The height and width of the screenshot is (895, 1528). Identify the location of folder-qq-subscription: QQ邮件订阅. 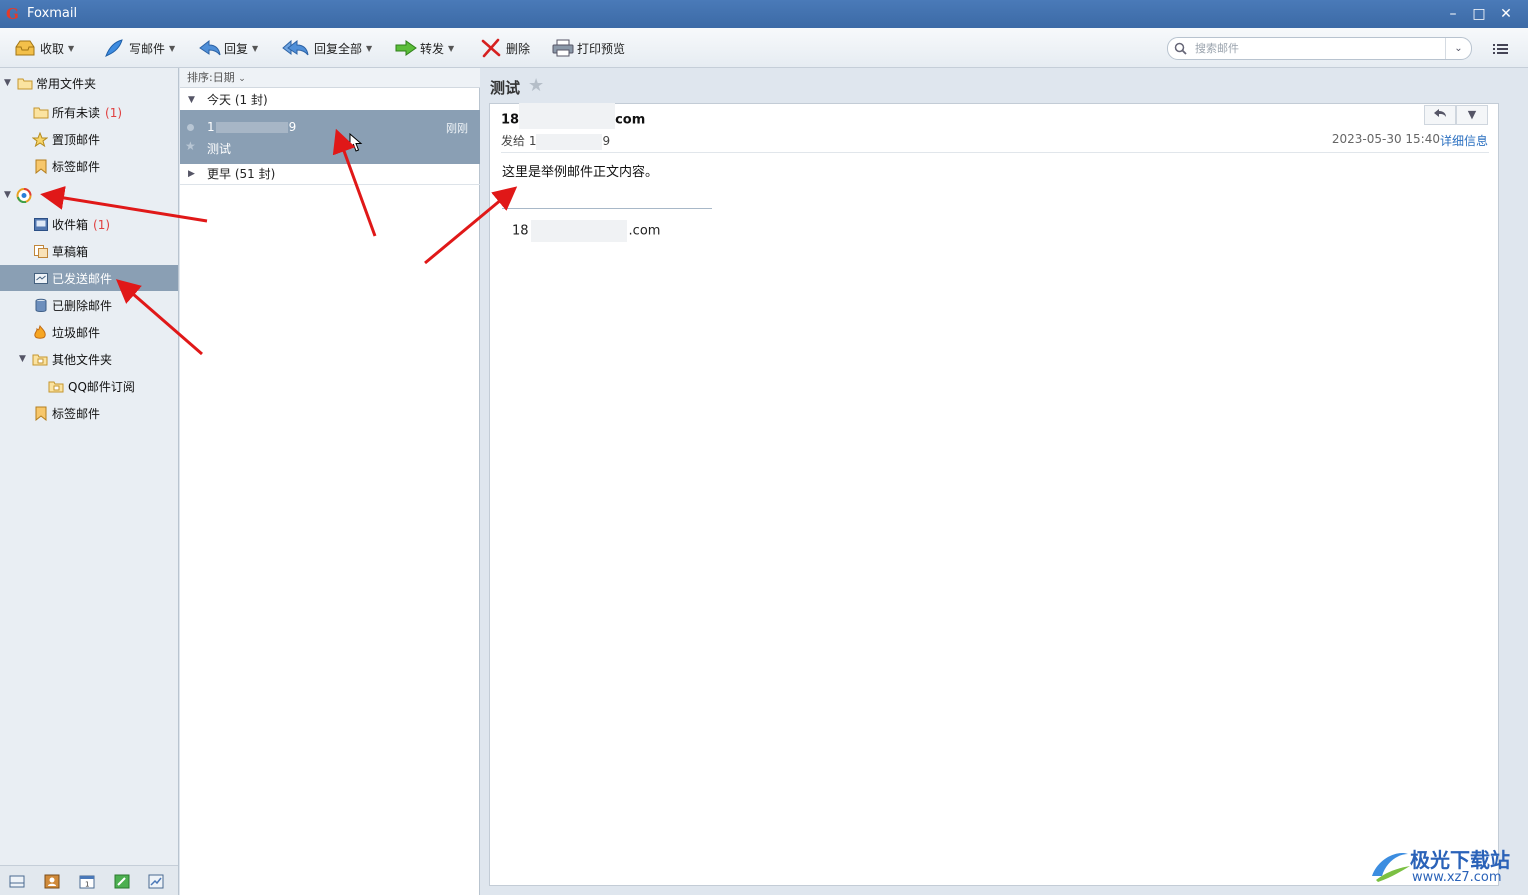
(89, 386).